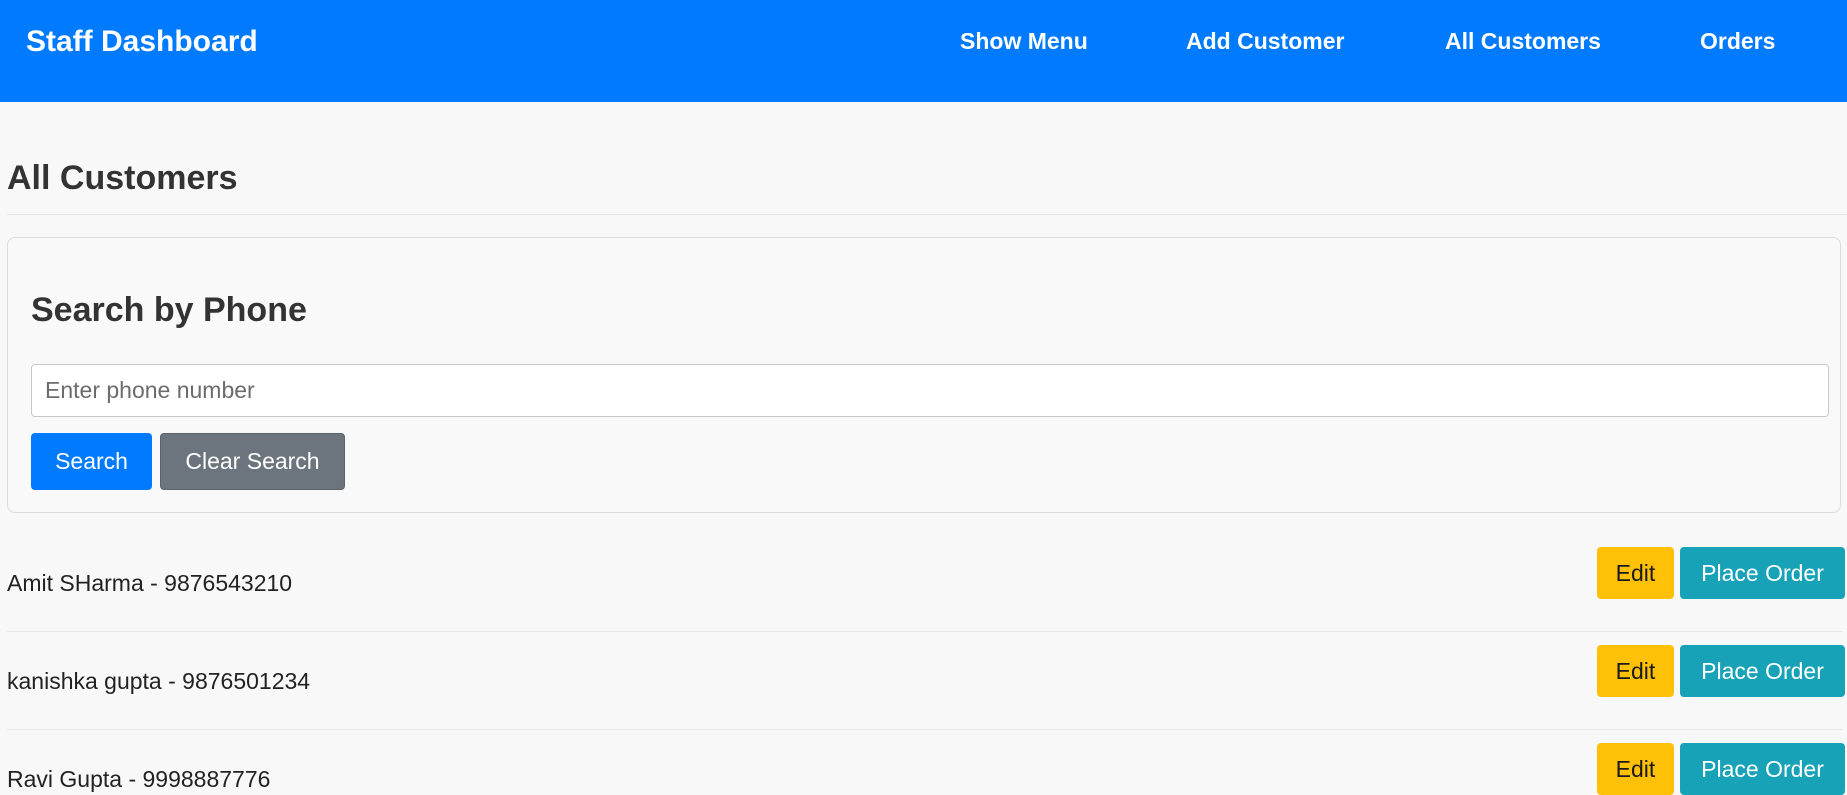 The image size is (1847, 795). I want to click on brand-title: Staff Dashboard, so click(142, 42).